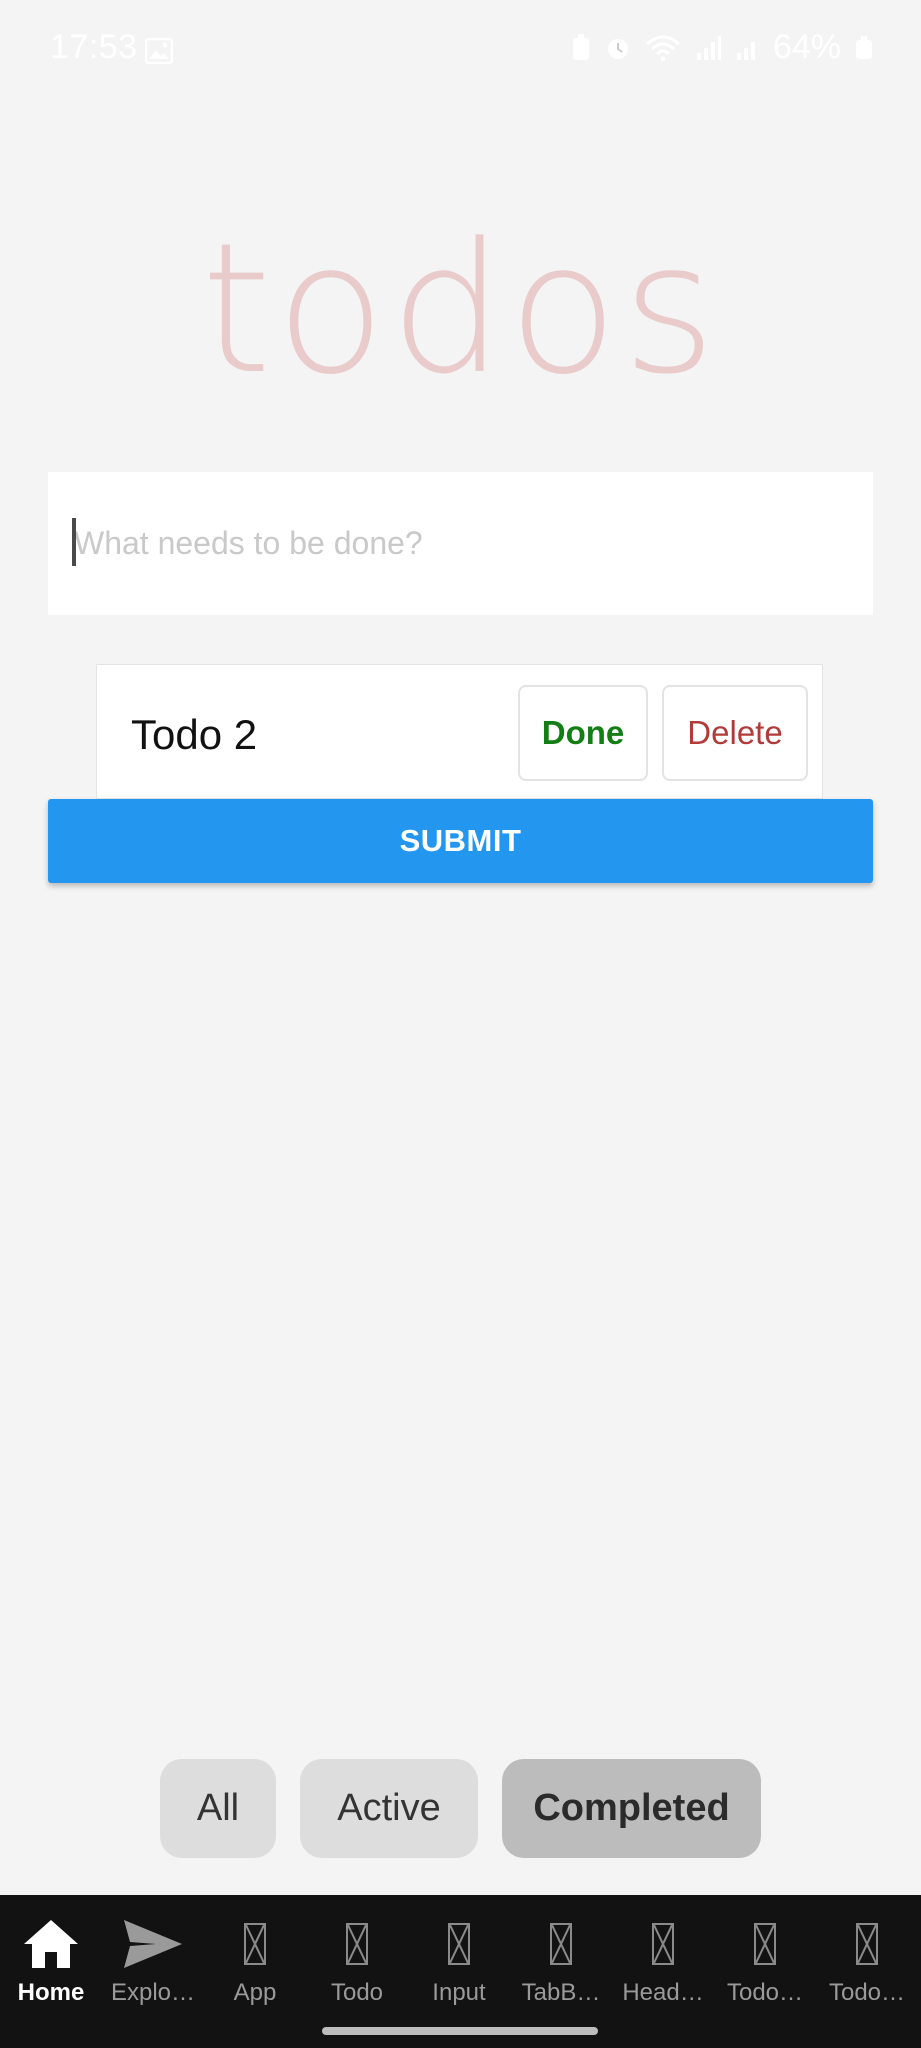 The width and height of the screenshot is (921, 2048). What do you see at coordinates (460, 2031) in the screenshot?
I see `home-indicator` at bounding box center [460, 2031].